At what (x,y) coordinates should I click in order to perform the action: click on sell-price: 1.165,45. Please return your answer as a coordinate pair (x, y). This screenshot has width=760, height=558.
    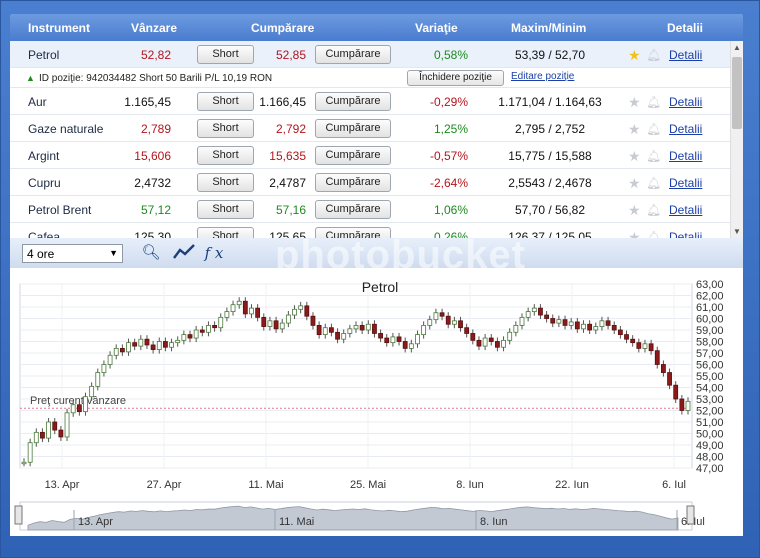
    Looking at the image, I should click on (147, 102).